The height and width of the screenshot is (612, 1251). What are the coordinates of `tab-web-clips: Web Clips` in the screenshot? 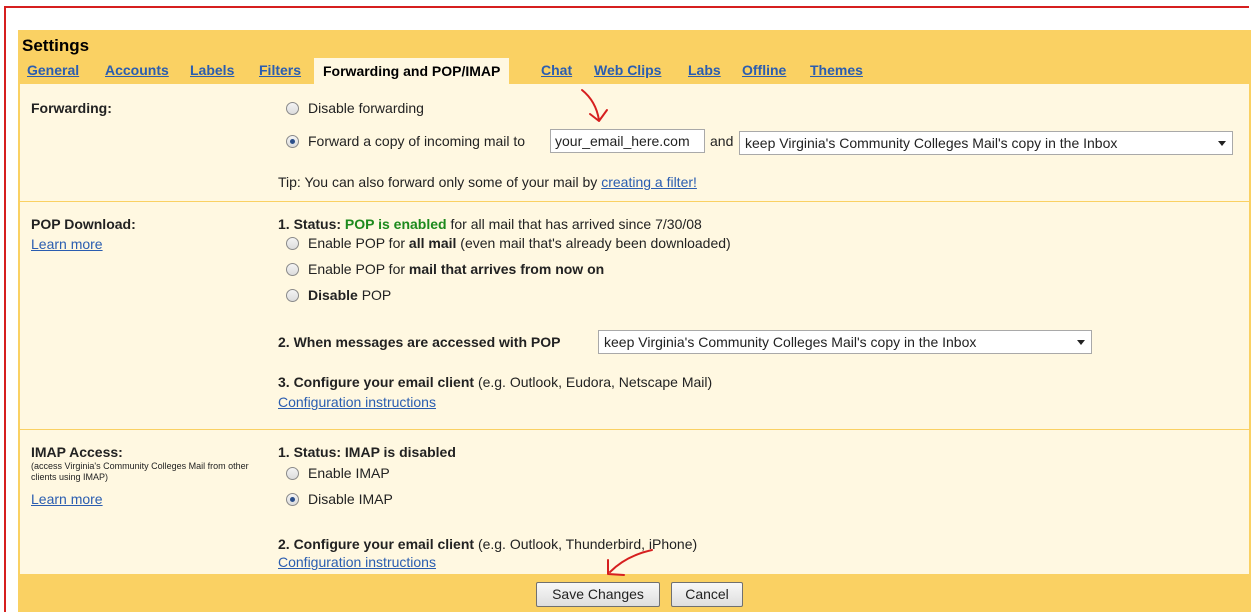 It's located at (627, 70).